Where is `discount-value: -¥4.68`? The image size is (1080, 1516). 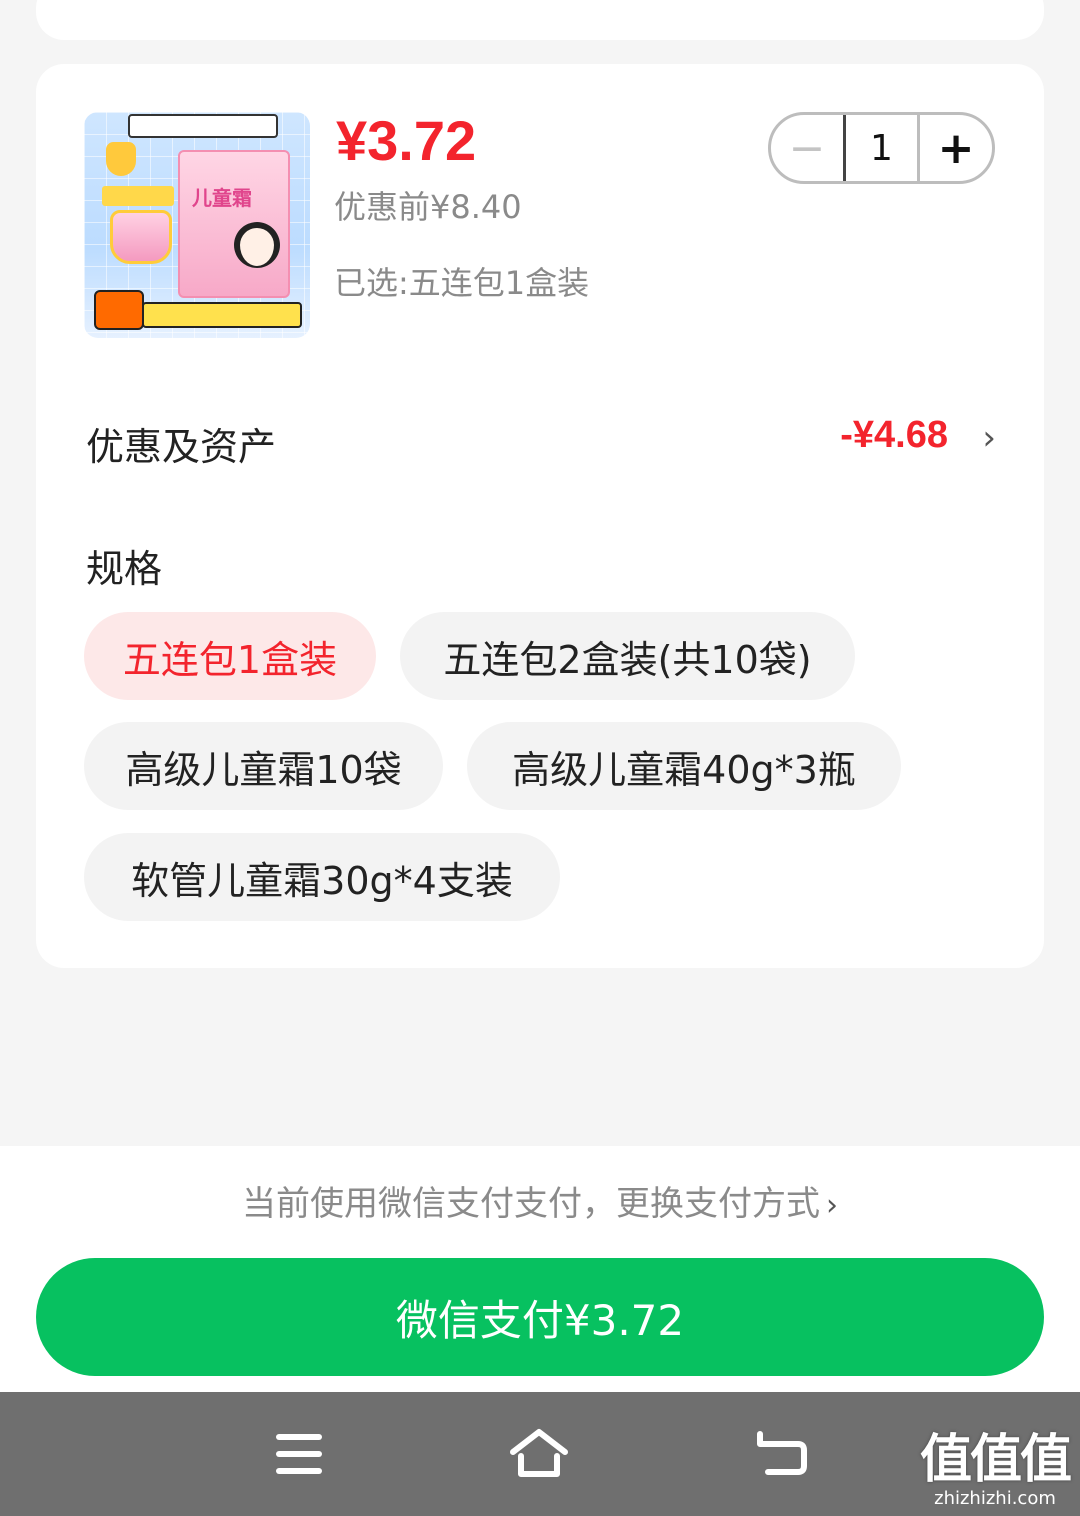
discount-value: -¥4.68 is located at coordinates (894, 435).